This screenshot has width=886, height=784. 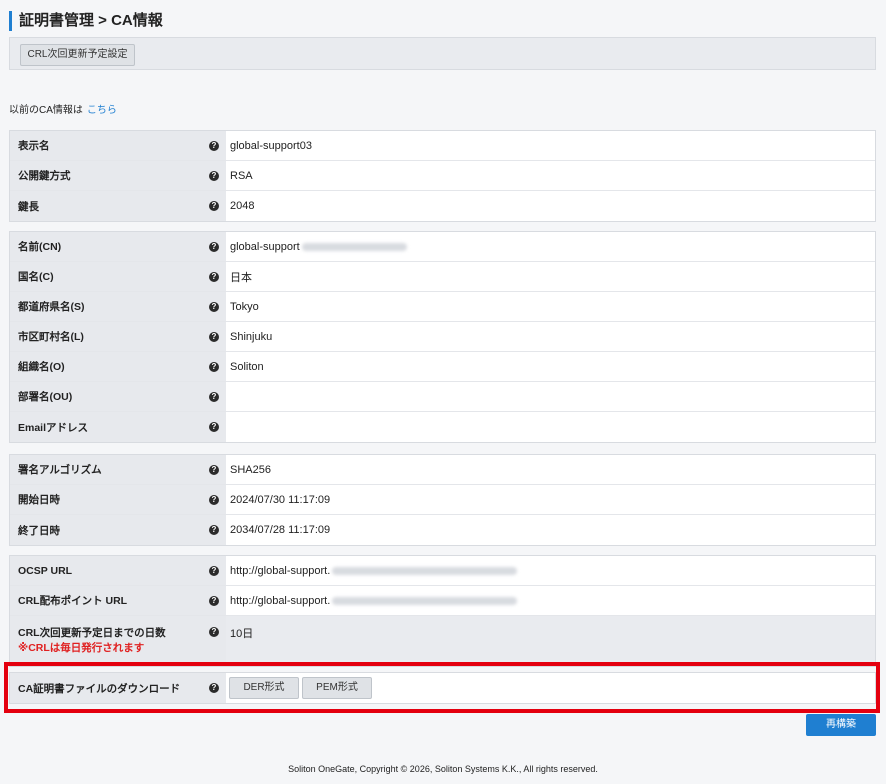 What do you see at coordinates (39, 500) in the screenshot?
I see `field-label: 開始日時` at bounding box center [39, 500].